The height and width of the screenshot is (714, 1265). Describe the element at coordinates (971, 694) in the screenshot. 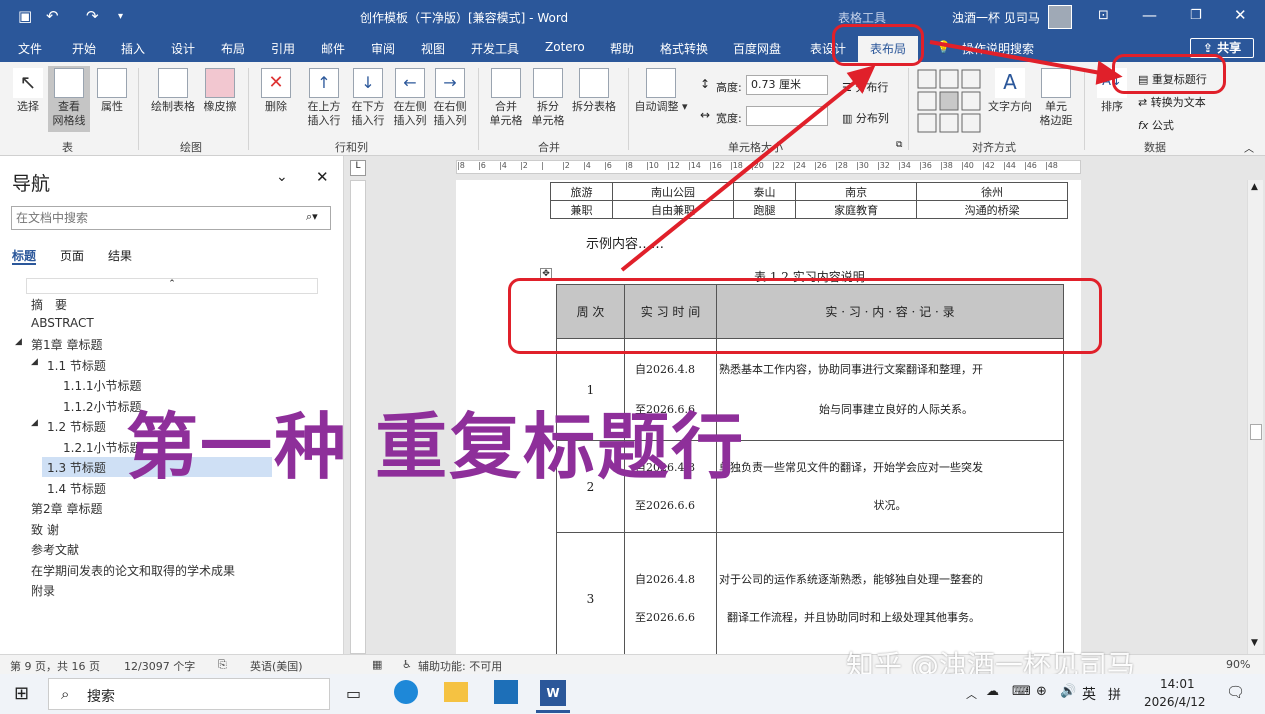

I see `tray-up-icon: ︿` at that location.